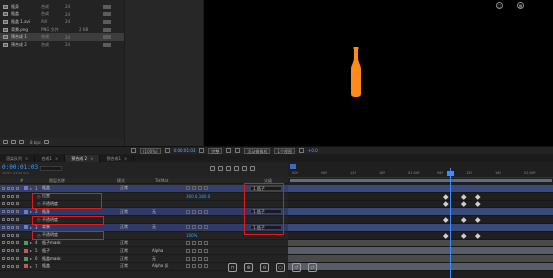 The height and width of the screenshot is (278, 553). What do you see at coordinates (62, 37) in the screenshot?
I see `project-item: 预合成 1 合成 24` at bounding box center [62, 37].